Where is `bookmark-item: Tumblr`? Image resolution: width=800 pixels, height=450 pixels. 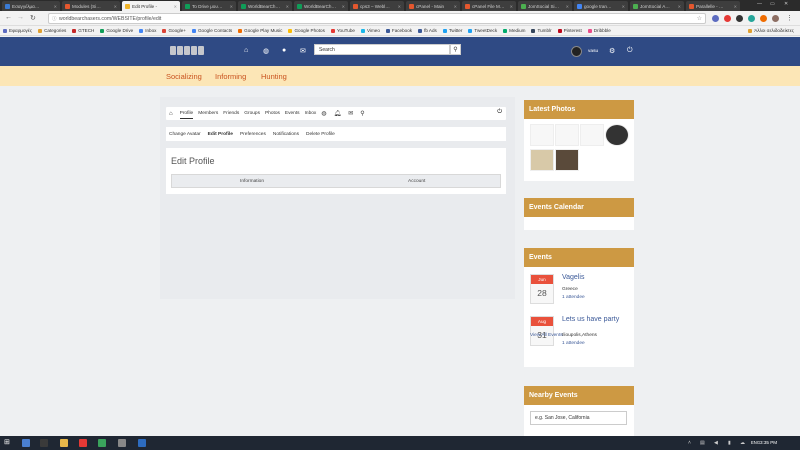
bookmark-item: Tumblr is located at coordinates (541, 30).